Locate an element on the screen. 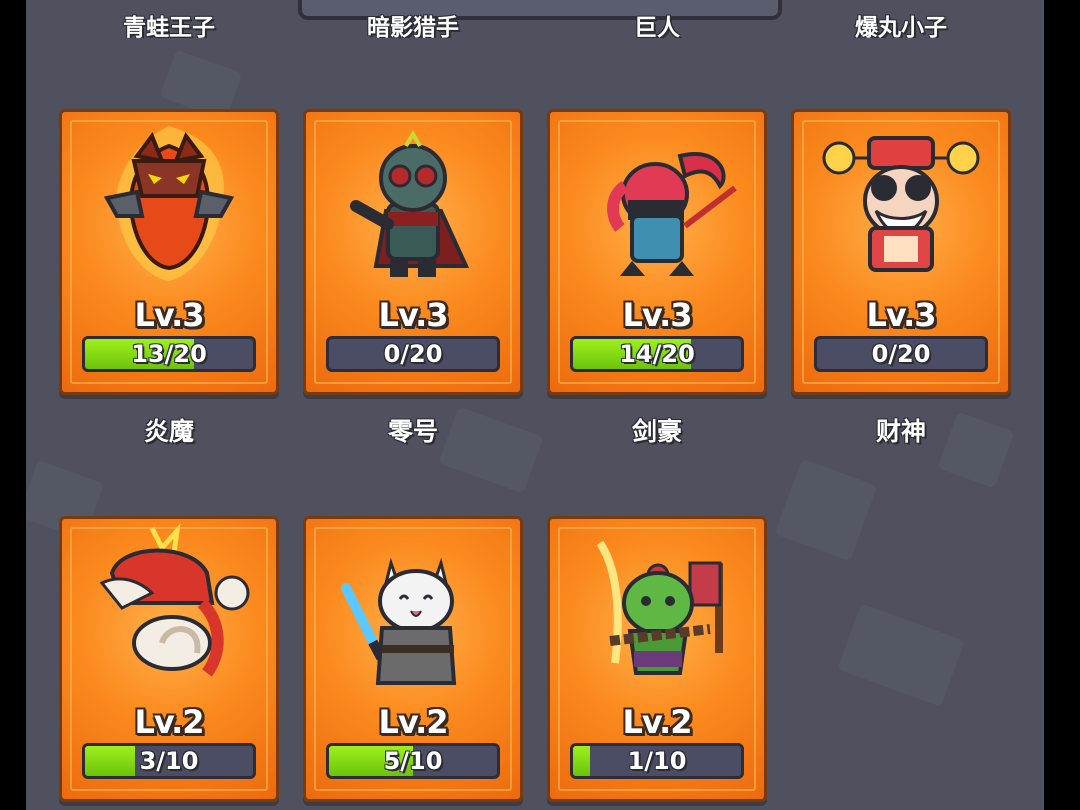 The height and width of the screenshot is (810, 1080). hero-progress-bar: 3/10 is located at coordinates (169, 761).